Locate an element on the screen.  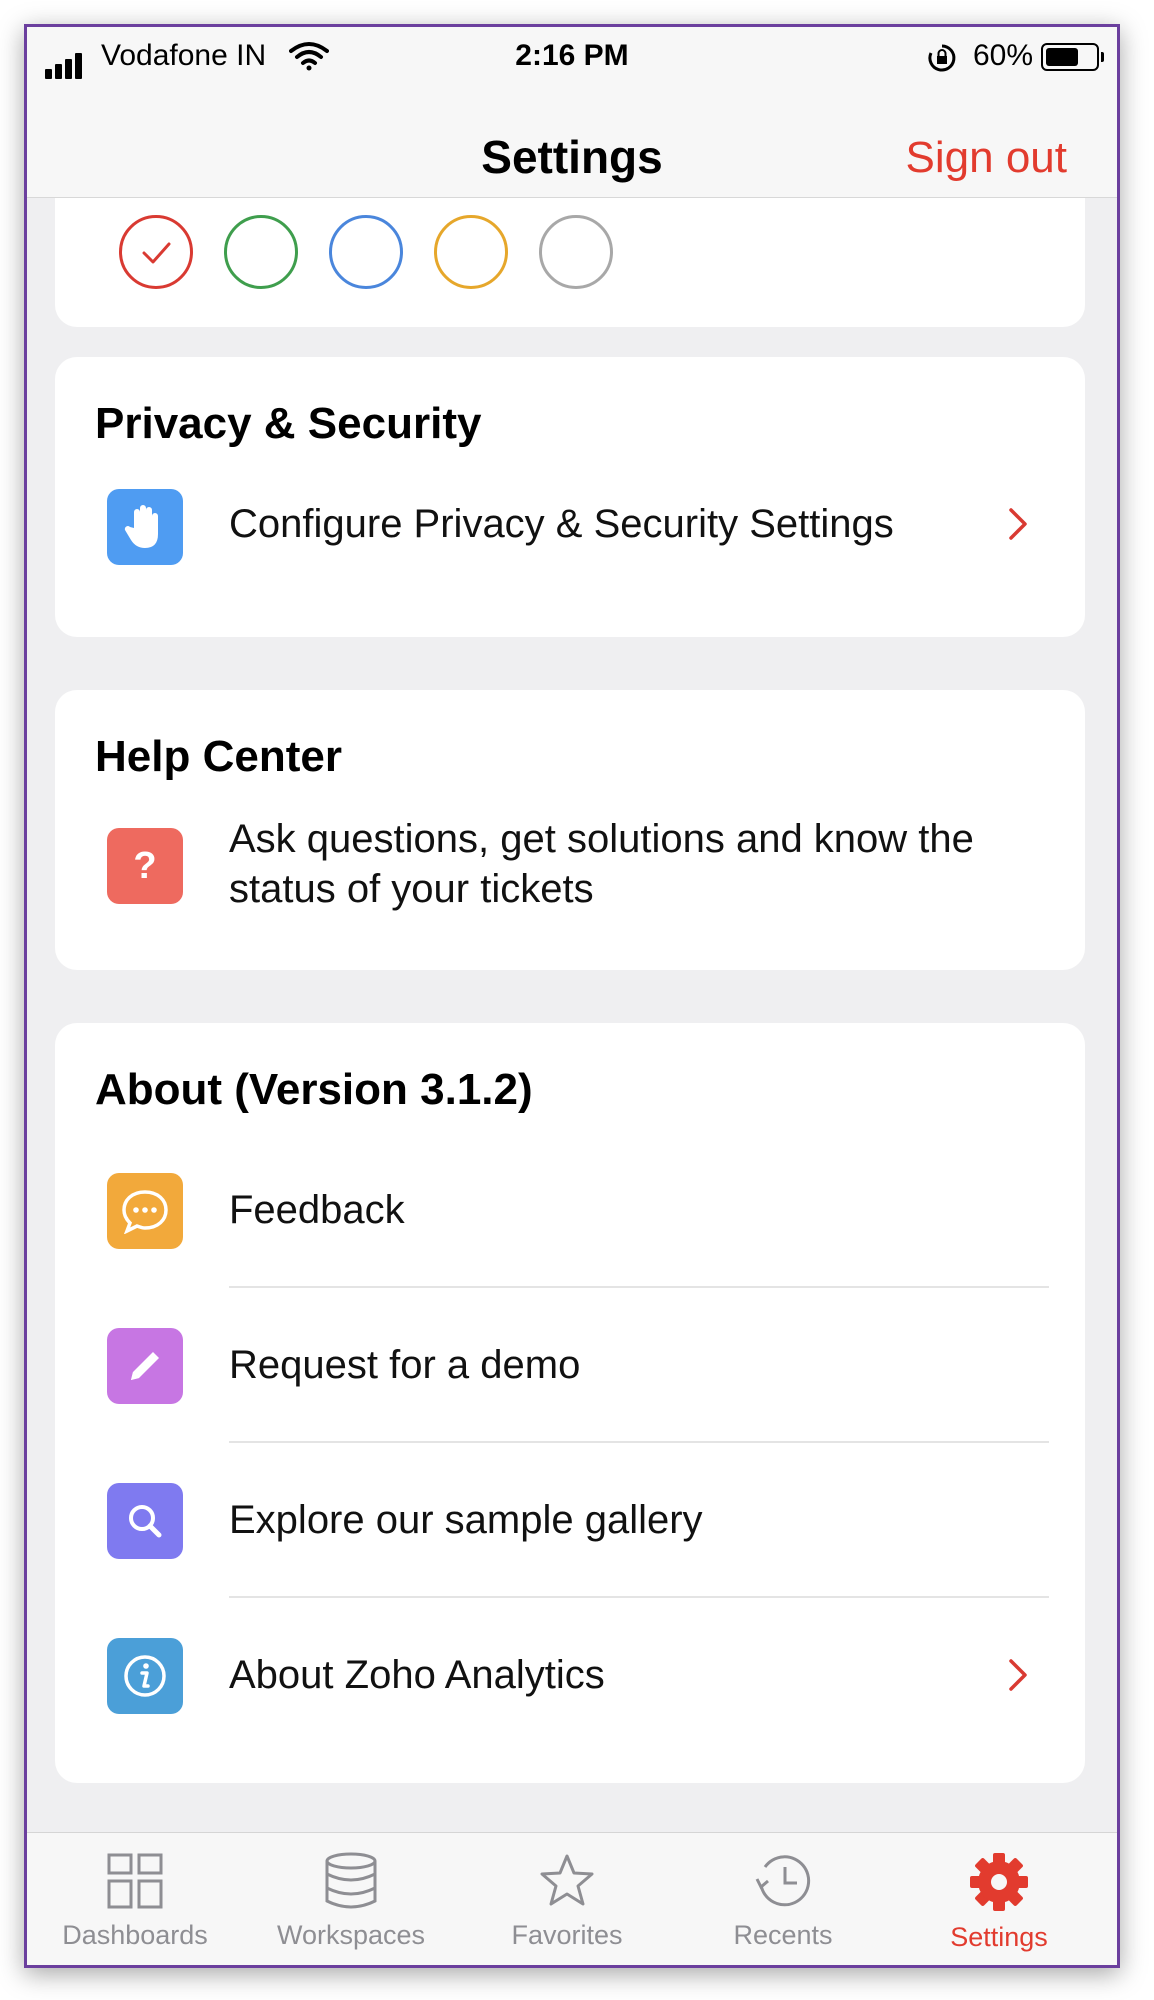
privacy-security-heading: Privacy & Security is located at coordinates (288, 423).